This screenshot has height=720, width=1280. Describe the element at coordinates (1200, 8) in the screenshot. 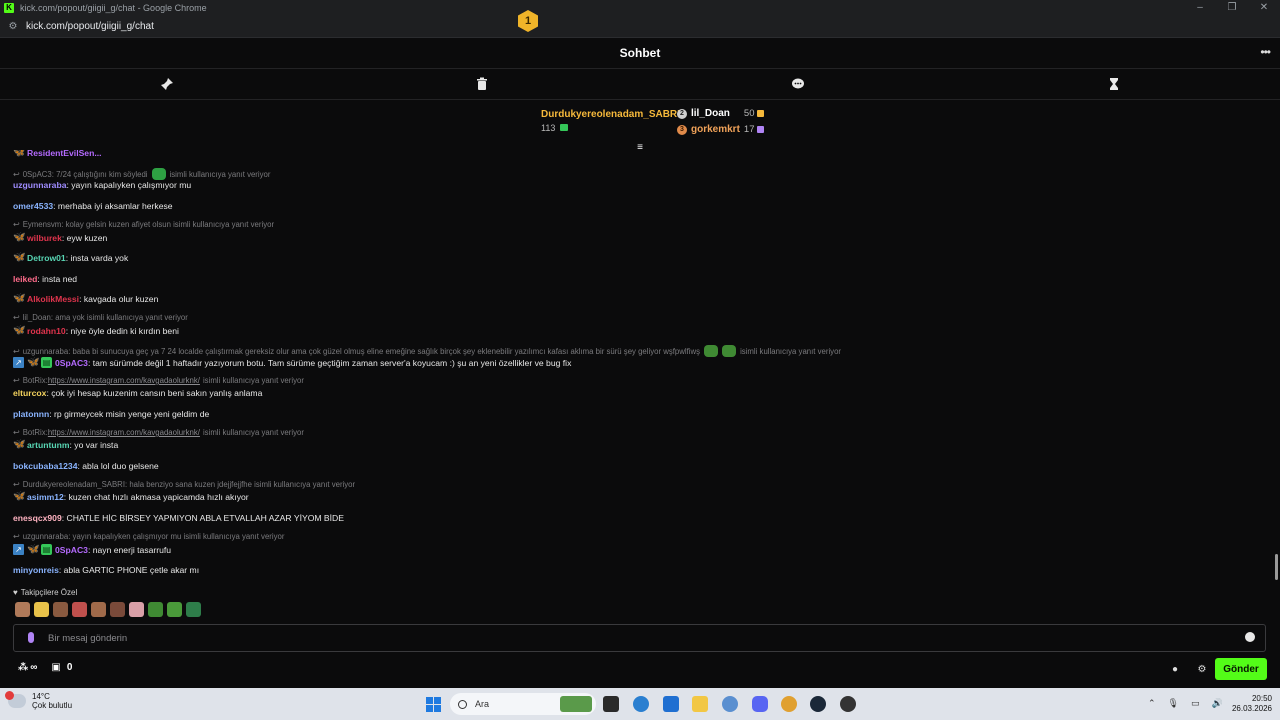

I see `minimize-icon: –` at that location.